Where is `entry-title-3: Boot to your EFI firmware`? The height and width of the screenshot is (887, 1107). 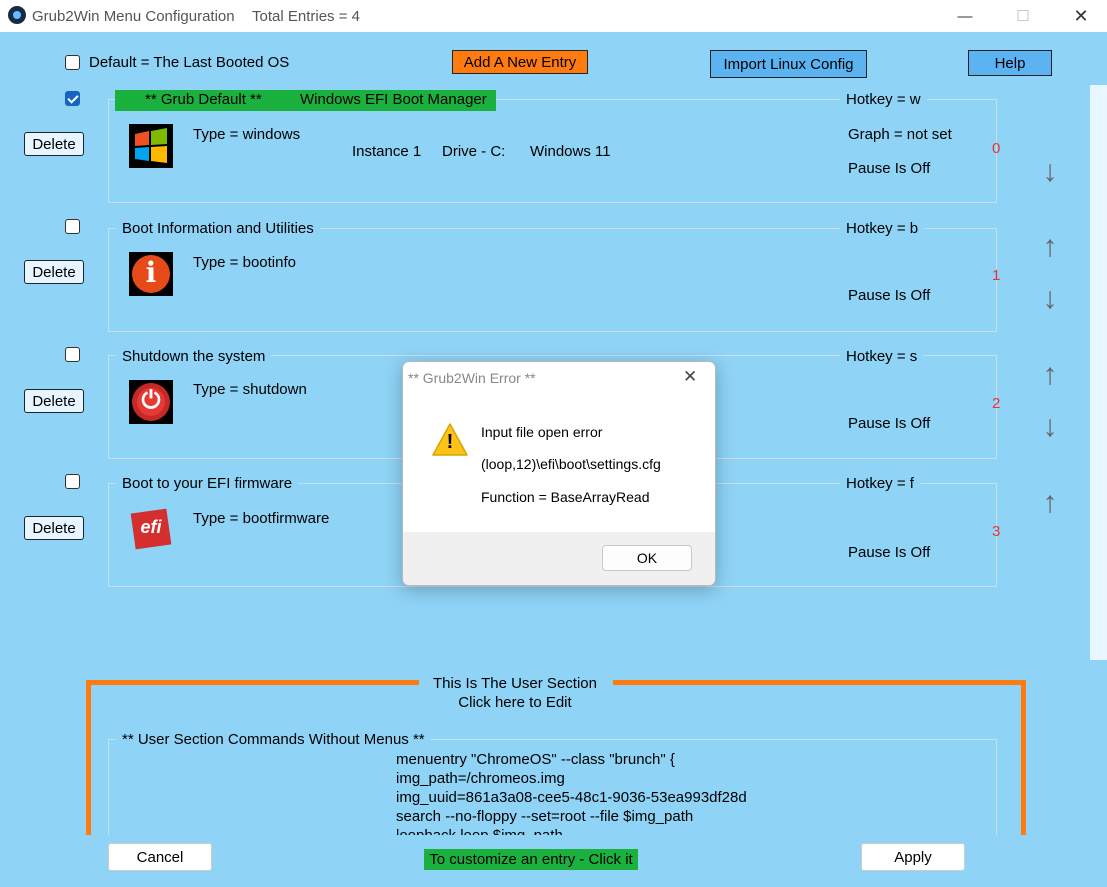 entry-title-3: Boot to your EFI firmware is located at coordinates (207, 483).